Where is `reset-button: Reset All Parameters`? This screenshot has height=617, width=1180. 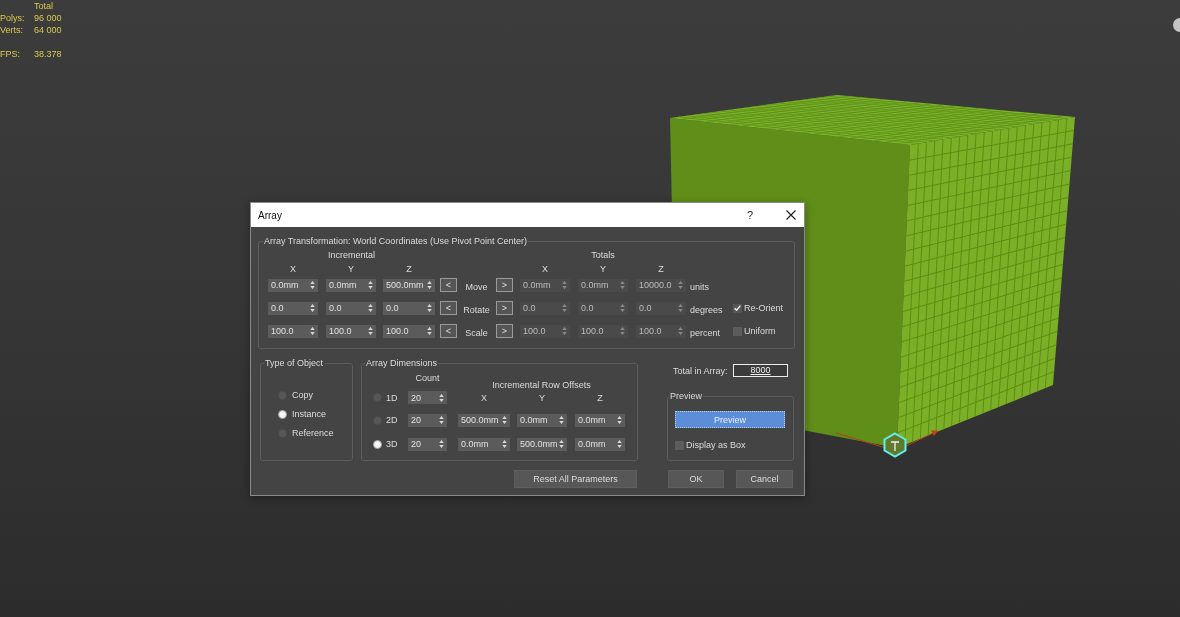 reset-button: Reset All Parameters is located at coordinates (575, 479).